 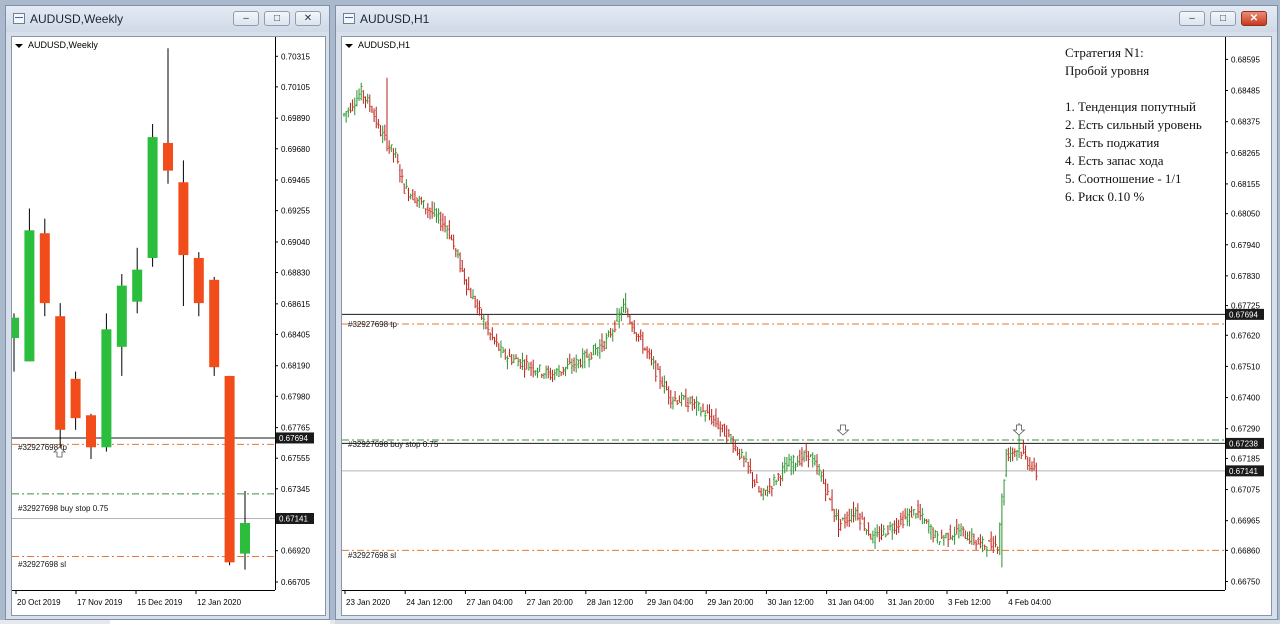 I want to click on price-axis-label: 0.66965, so click(x=1245, y=521).